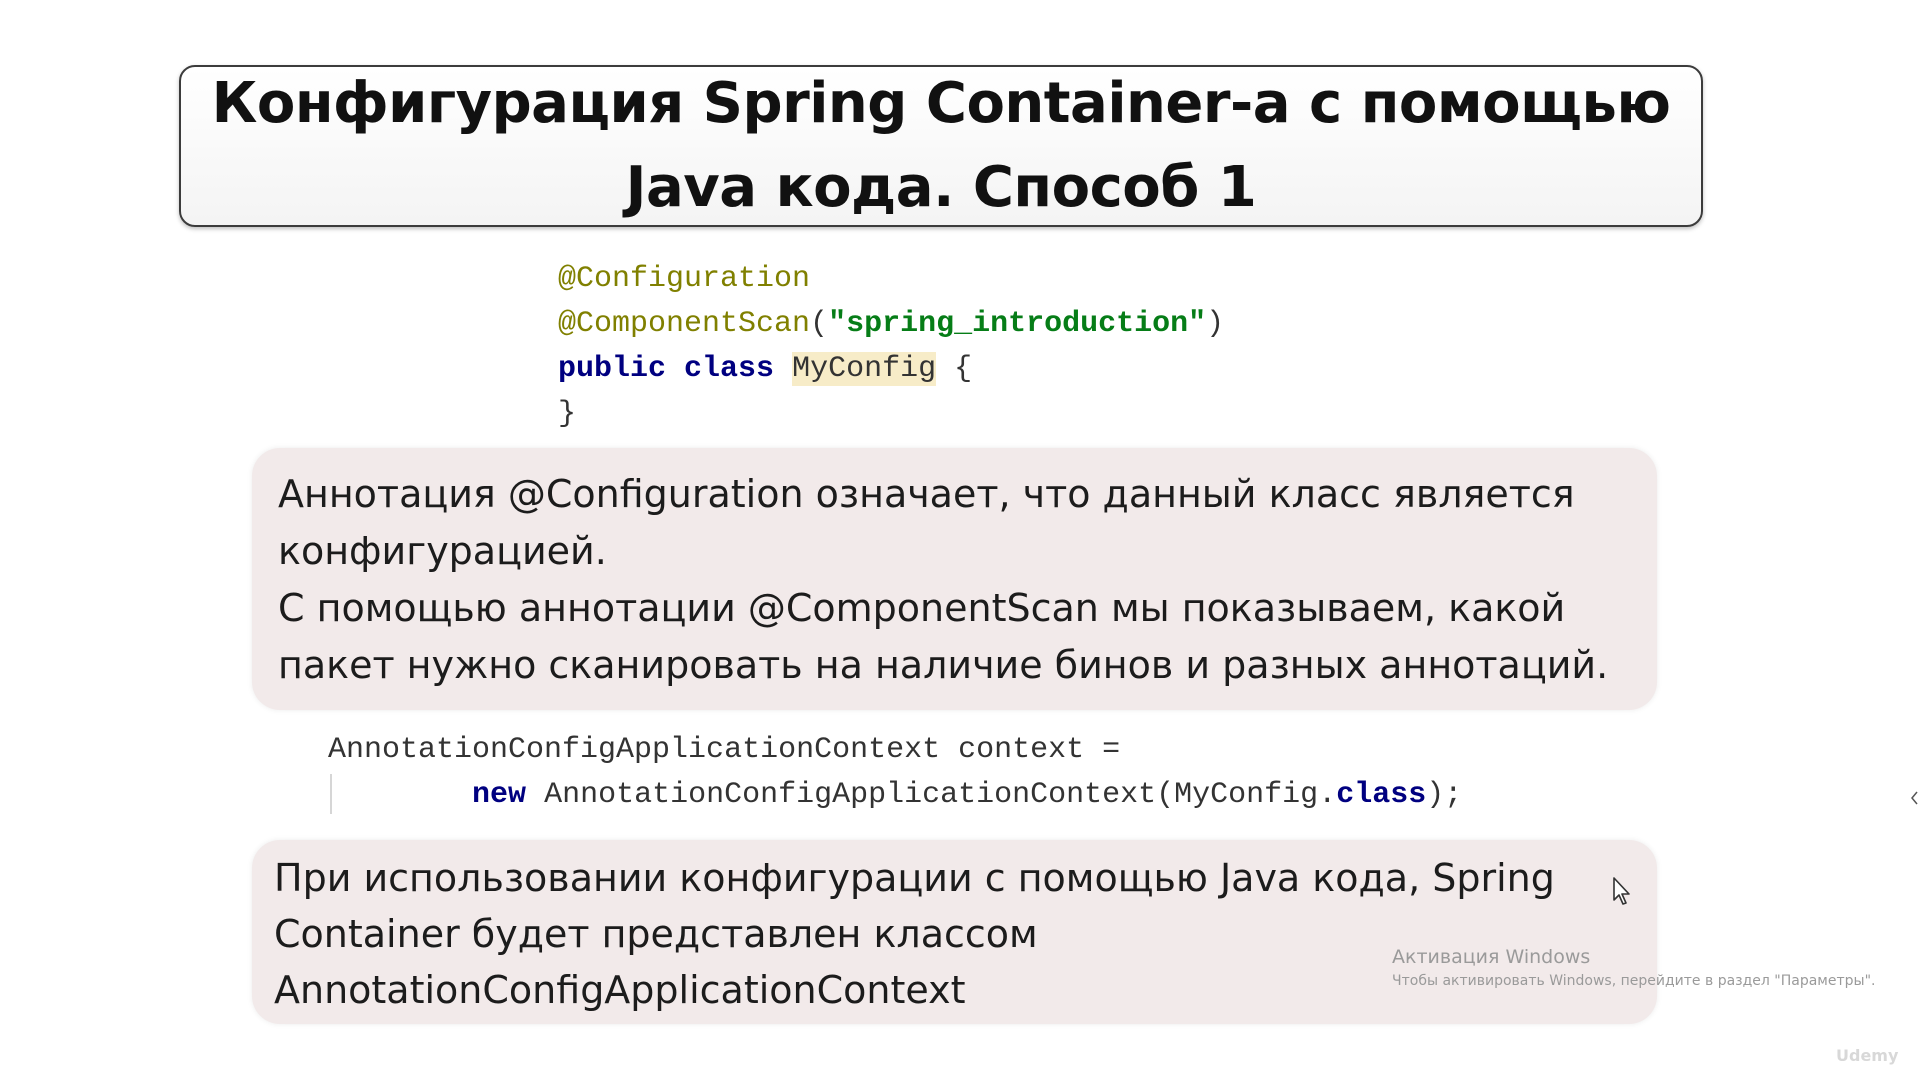 This screenshot has height=1080, width=1920. What do you see at coordinates (499, 795) in the screenshot?
I see `code-keyword-new: new` at bounding box center [499, 795].